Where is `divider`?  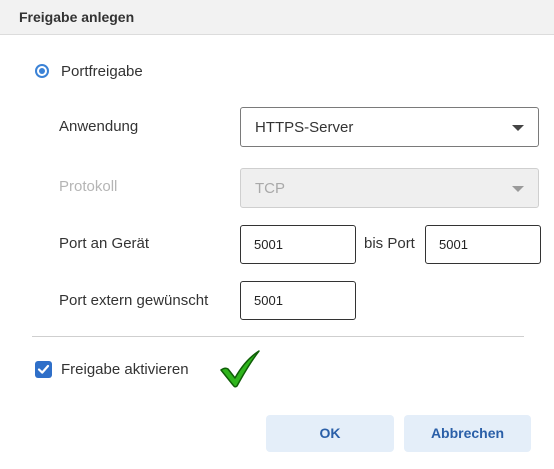 divider is located at coordinates (278, 336).